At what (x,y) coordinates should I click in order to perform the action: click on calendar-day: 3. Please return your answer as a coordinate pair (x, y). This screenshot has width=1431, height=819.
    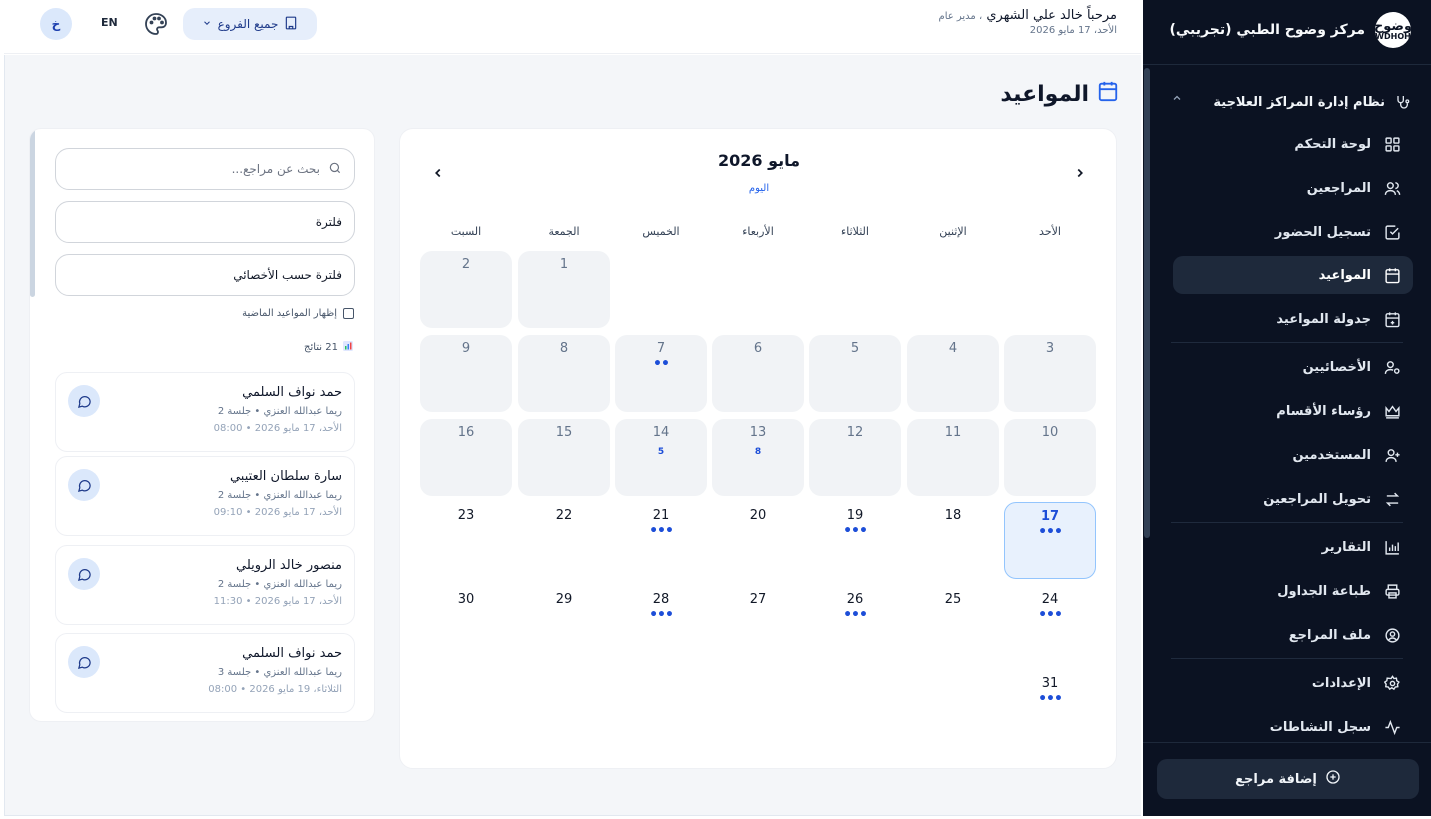
    Looking at the image, I should click on (1050, 373).